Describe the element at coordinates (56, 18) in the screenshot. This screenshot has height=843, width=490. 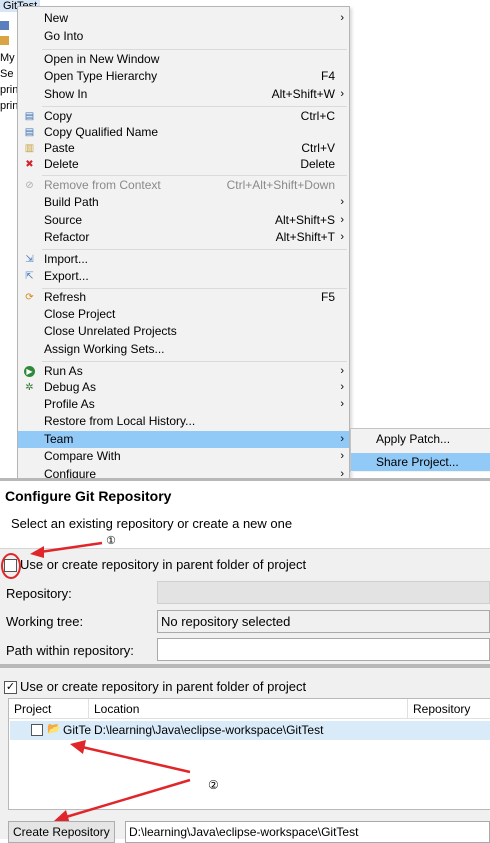
I see `menu-item-label: New` at that location.